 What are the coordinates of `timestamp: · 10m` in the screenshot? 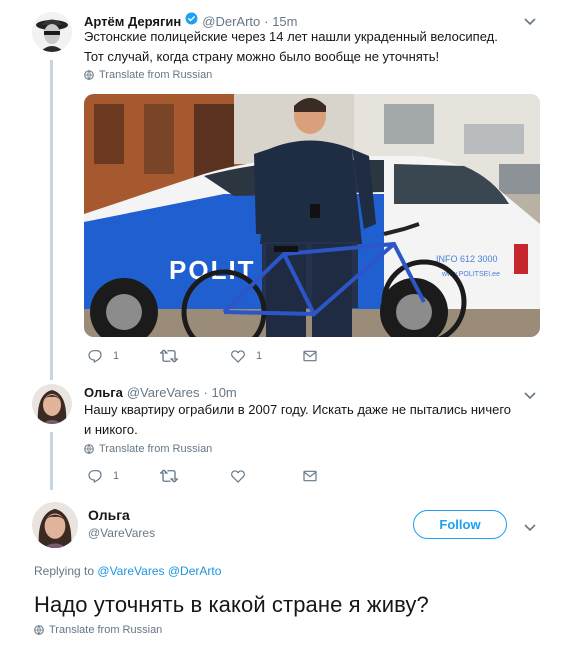 It's located at (220, 392).